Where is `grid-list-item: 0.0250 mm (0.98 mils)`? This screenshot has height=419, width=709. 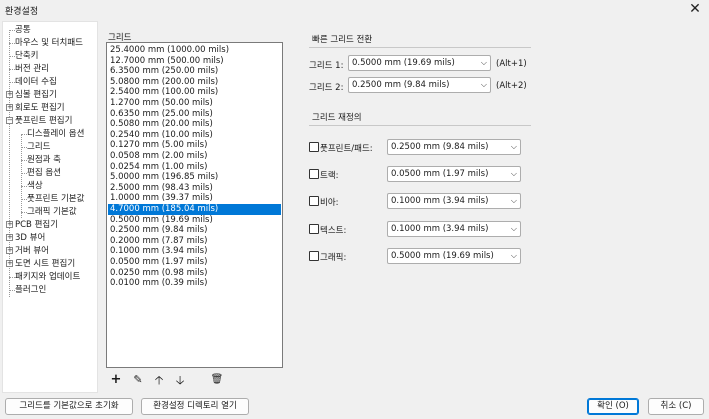 grid-list-item: 0.0250 mm (0.98 mils) is located at coordinates (194, 273).